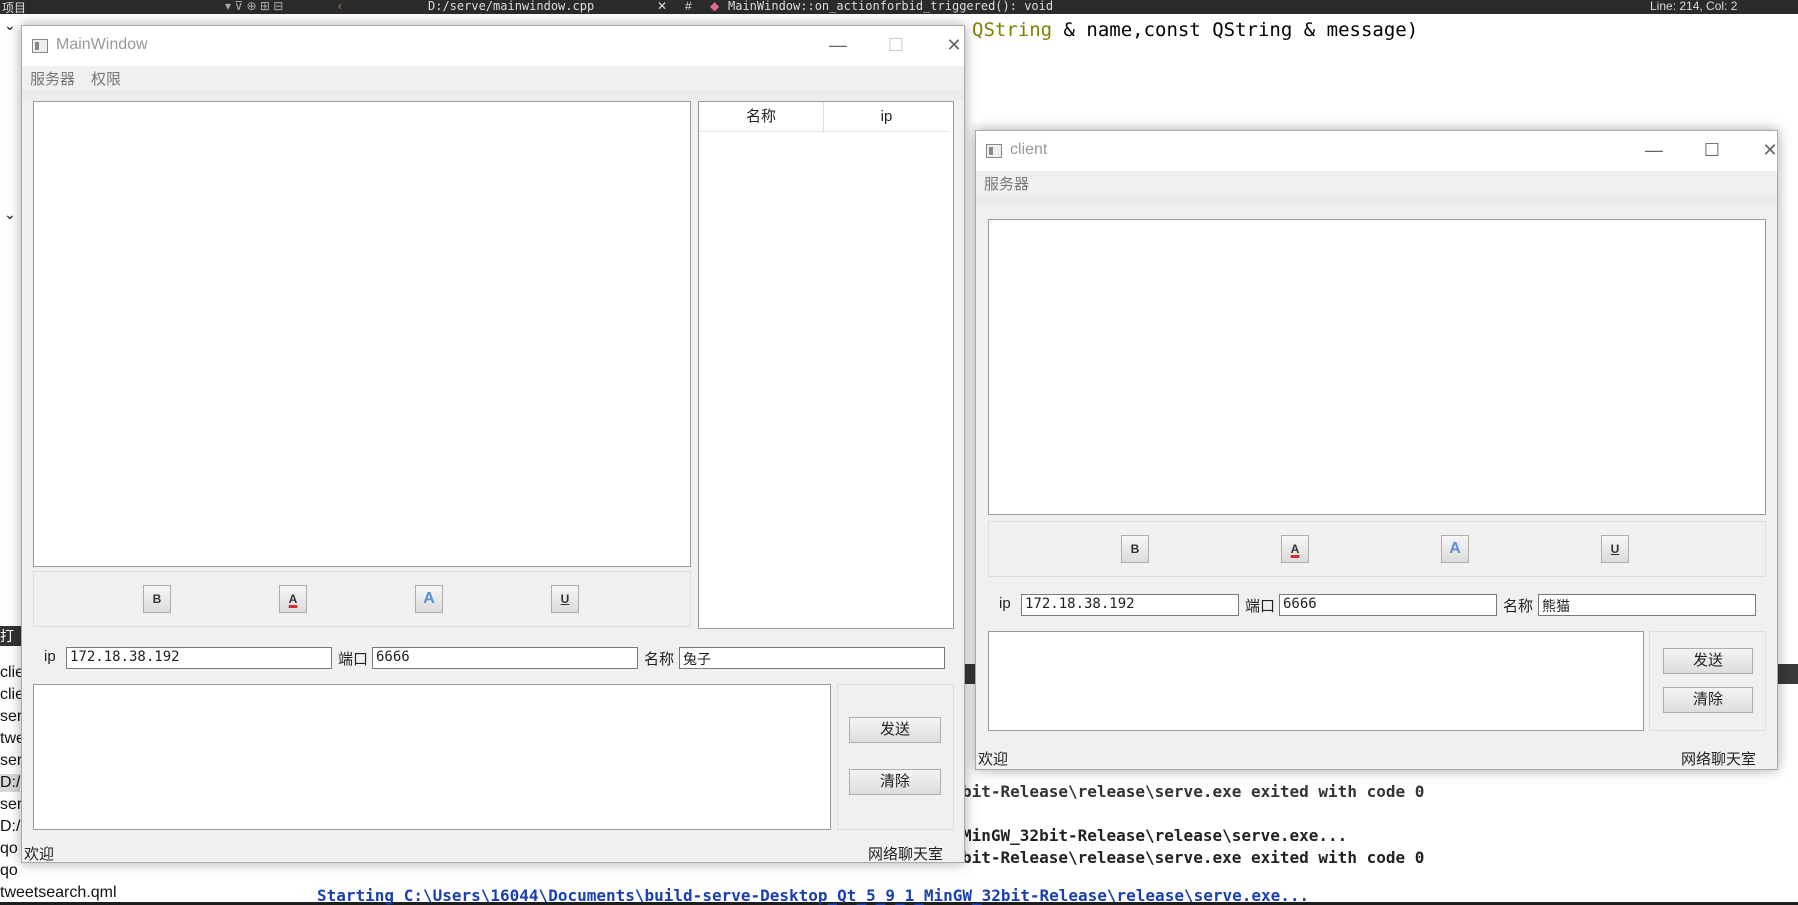 This screenshot has height=905, width=1798. I want to click on symbol-icon: ◆, so click(715, 6).